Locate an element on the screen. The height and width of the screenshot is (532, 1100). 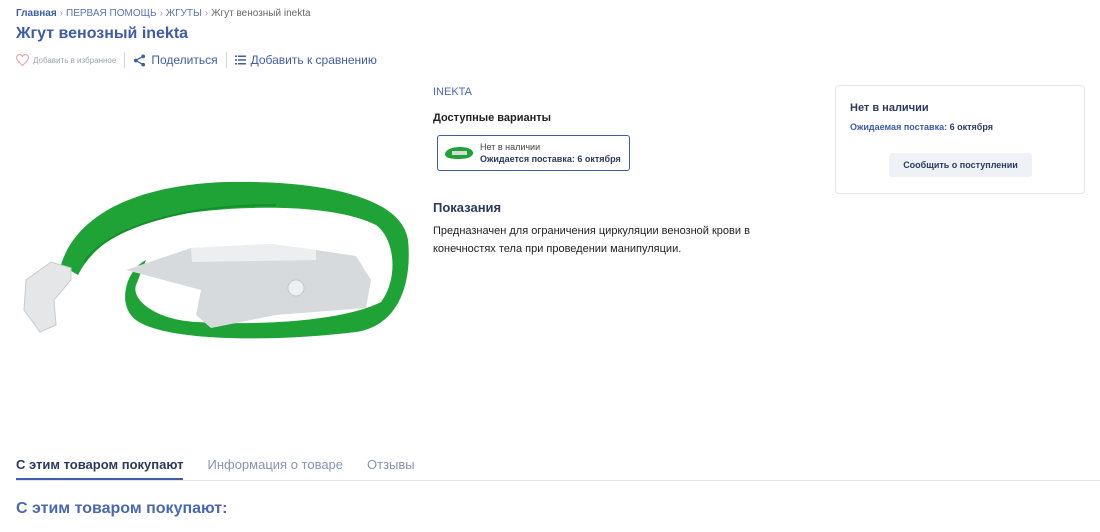
tab-product-info: Информация о товаре is located at coordinates (275, 465).